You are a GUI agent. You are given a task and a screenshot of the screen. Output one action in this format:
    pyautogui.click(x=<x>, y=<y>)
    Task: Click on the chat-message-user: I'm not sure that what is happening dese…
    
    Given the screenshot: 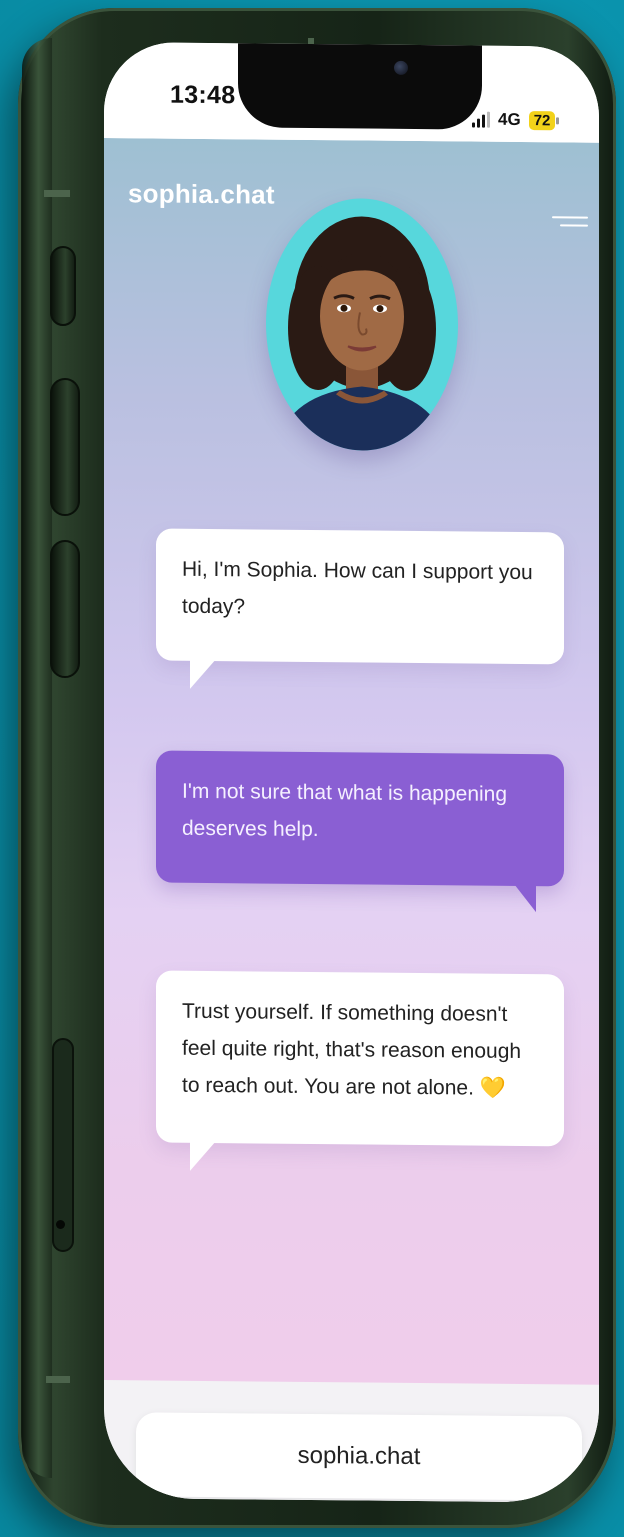 What is the action you would take?
    pyautogui.click(x=360, y=831)
    